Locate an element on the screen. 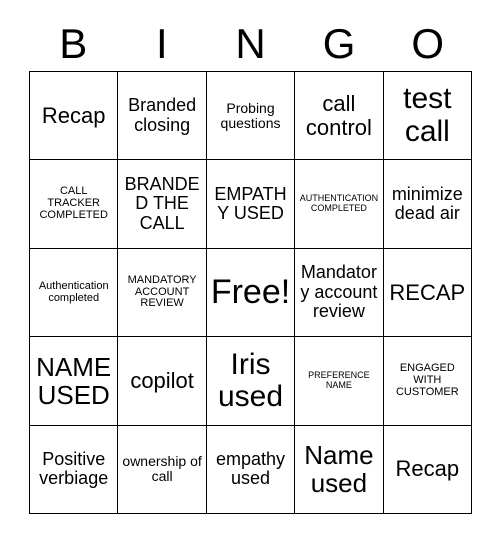 The image size is (500, 544). bingo-cell-label: BRANDED THE CALL is located at coordinates (162, 203).